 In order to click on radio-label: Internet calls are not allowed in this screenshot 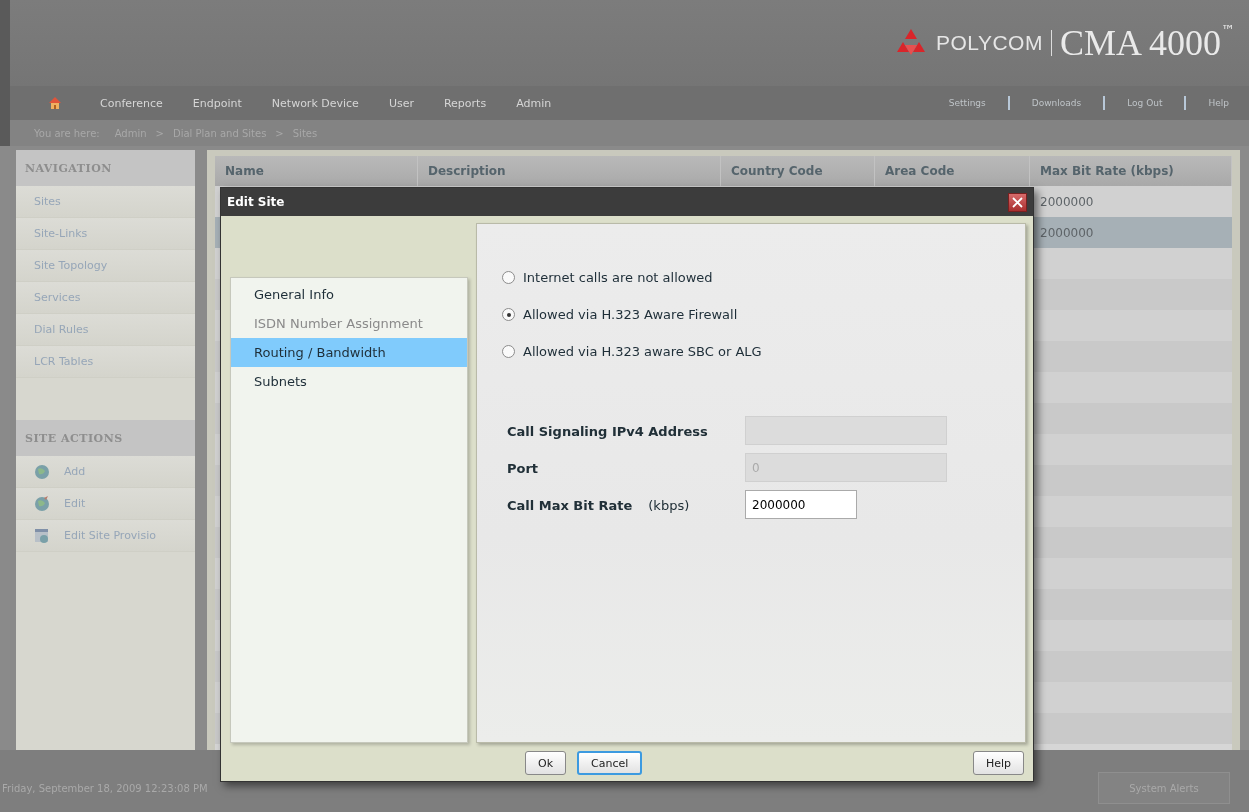, I will do `click(618, 277)`.